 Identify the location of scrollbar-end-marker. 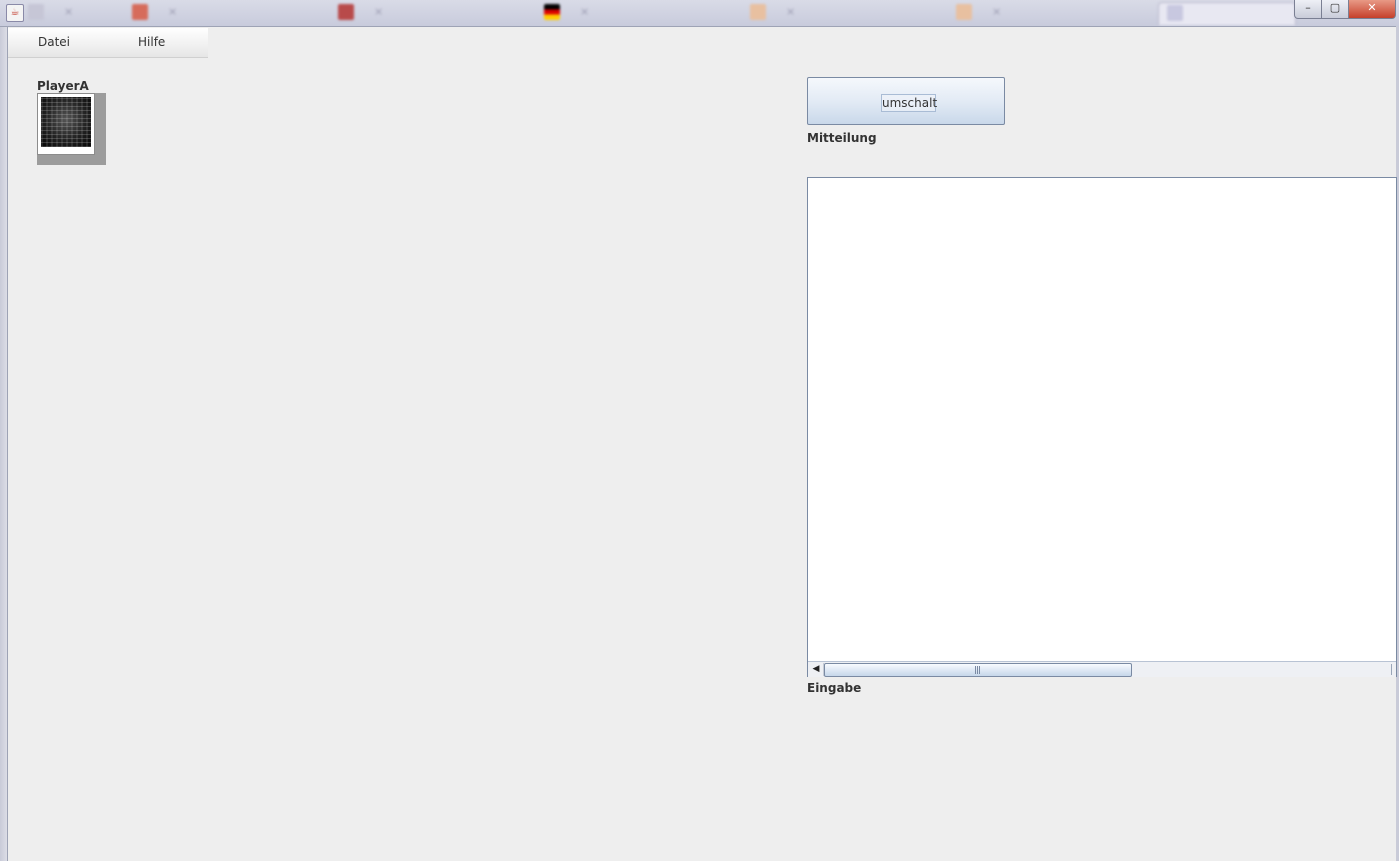
(1391, 669).